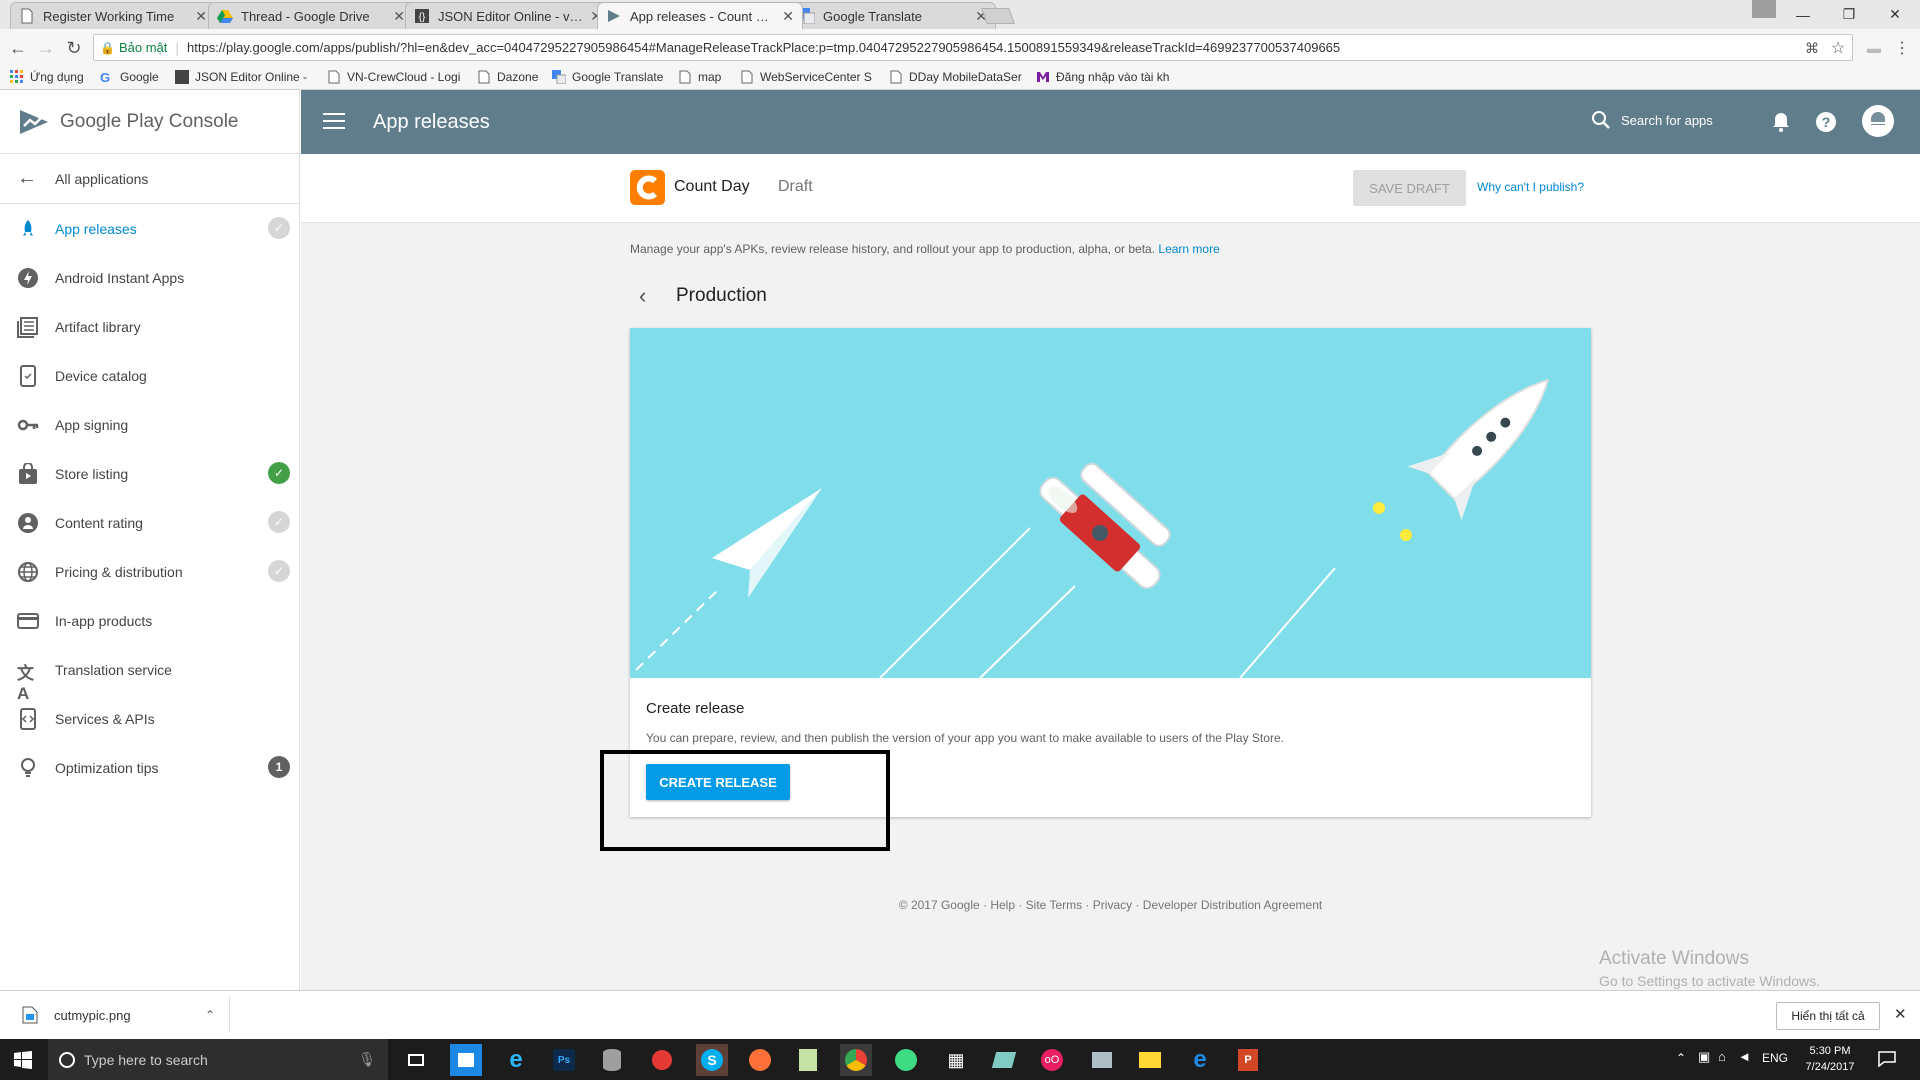 The image size is (1920, 1080). Describe the element at coordinates (25, 683) in the screenshot. I see `translate-icon: 文A` at that location.